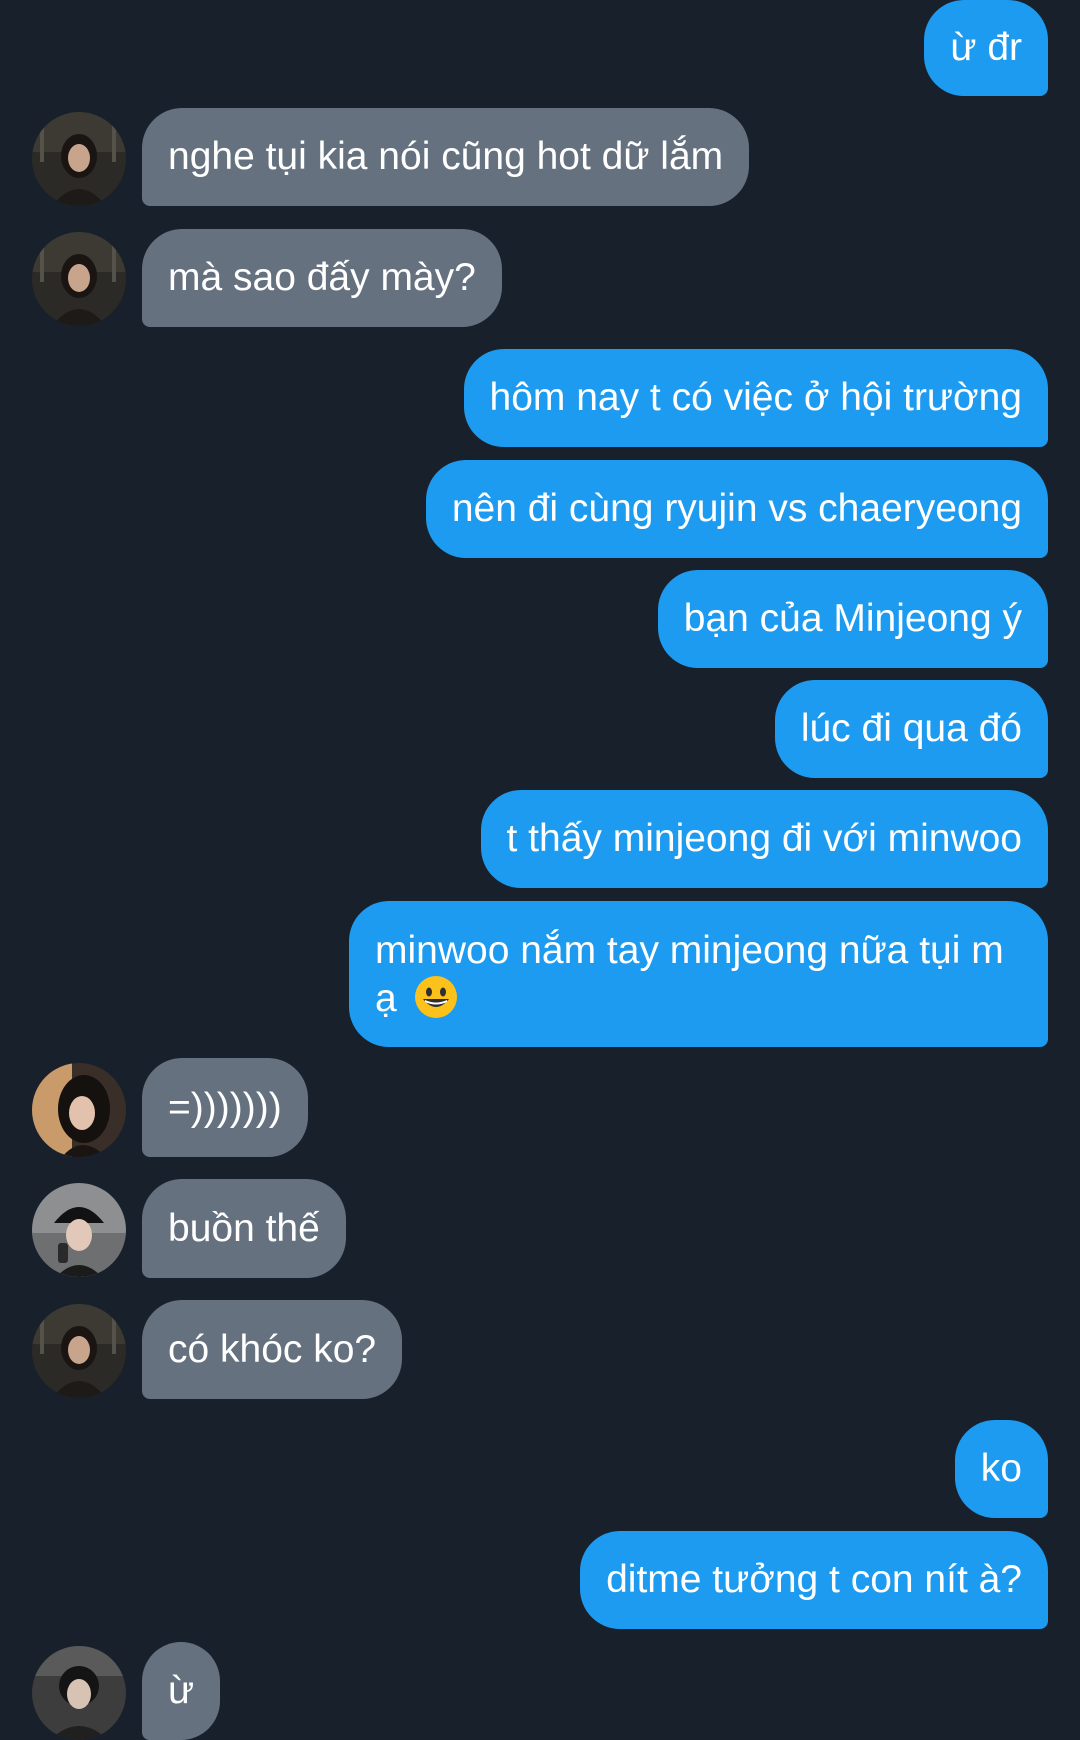 The image size is (1080, 1740). What do you see at coordinates (911, 729) in the screenshot?
I see `message-bubble-outgoing: lúc đi qua đó` at bounding box center [911, 729].